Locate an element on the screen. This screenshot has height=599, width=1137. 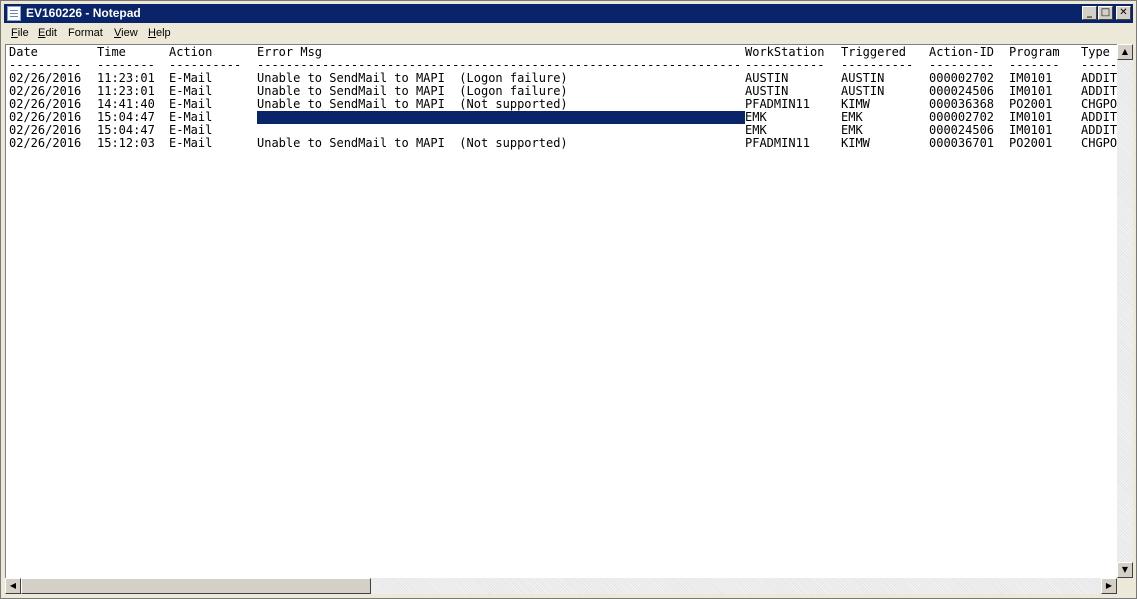
maximize-button: □ is located at coordinates (1105, 13).